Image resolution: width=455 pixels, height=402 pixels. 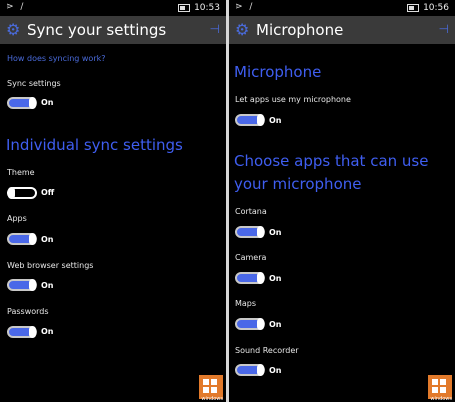 What do you see at coordinates (207, 8) in the screenshot?
I see `clock: 10:53` at bounding box center [207, 8].